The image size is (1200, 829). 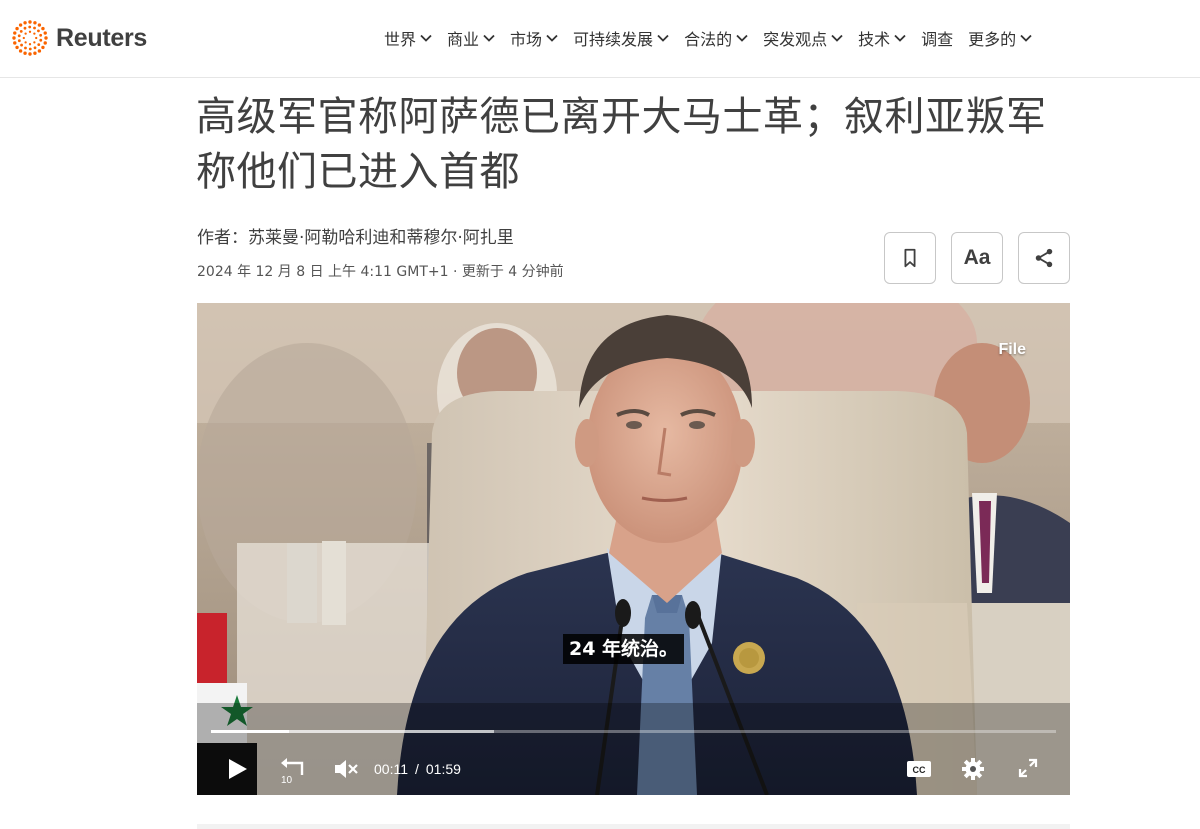 I want to click on nav-item-label: 更多的, so click(x=992, y=39).